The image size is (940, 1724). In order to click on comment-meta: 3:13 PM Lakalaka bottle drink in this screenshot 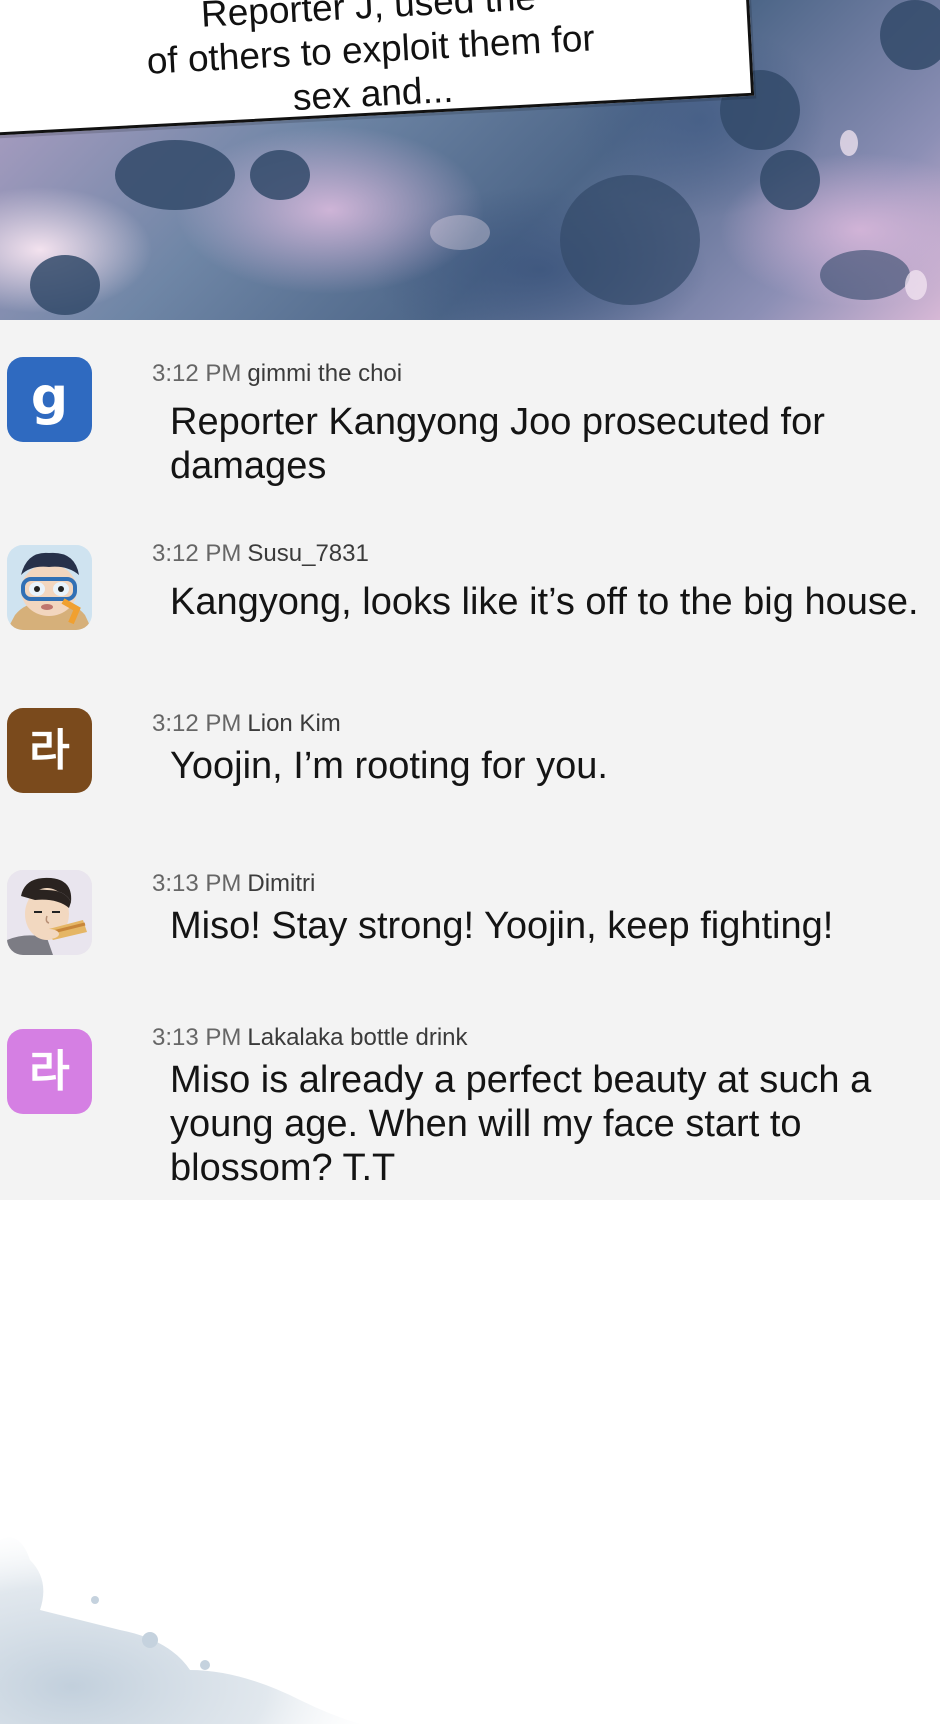, I will do `click(310, 1038)`.